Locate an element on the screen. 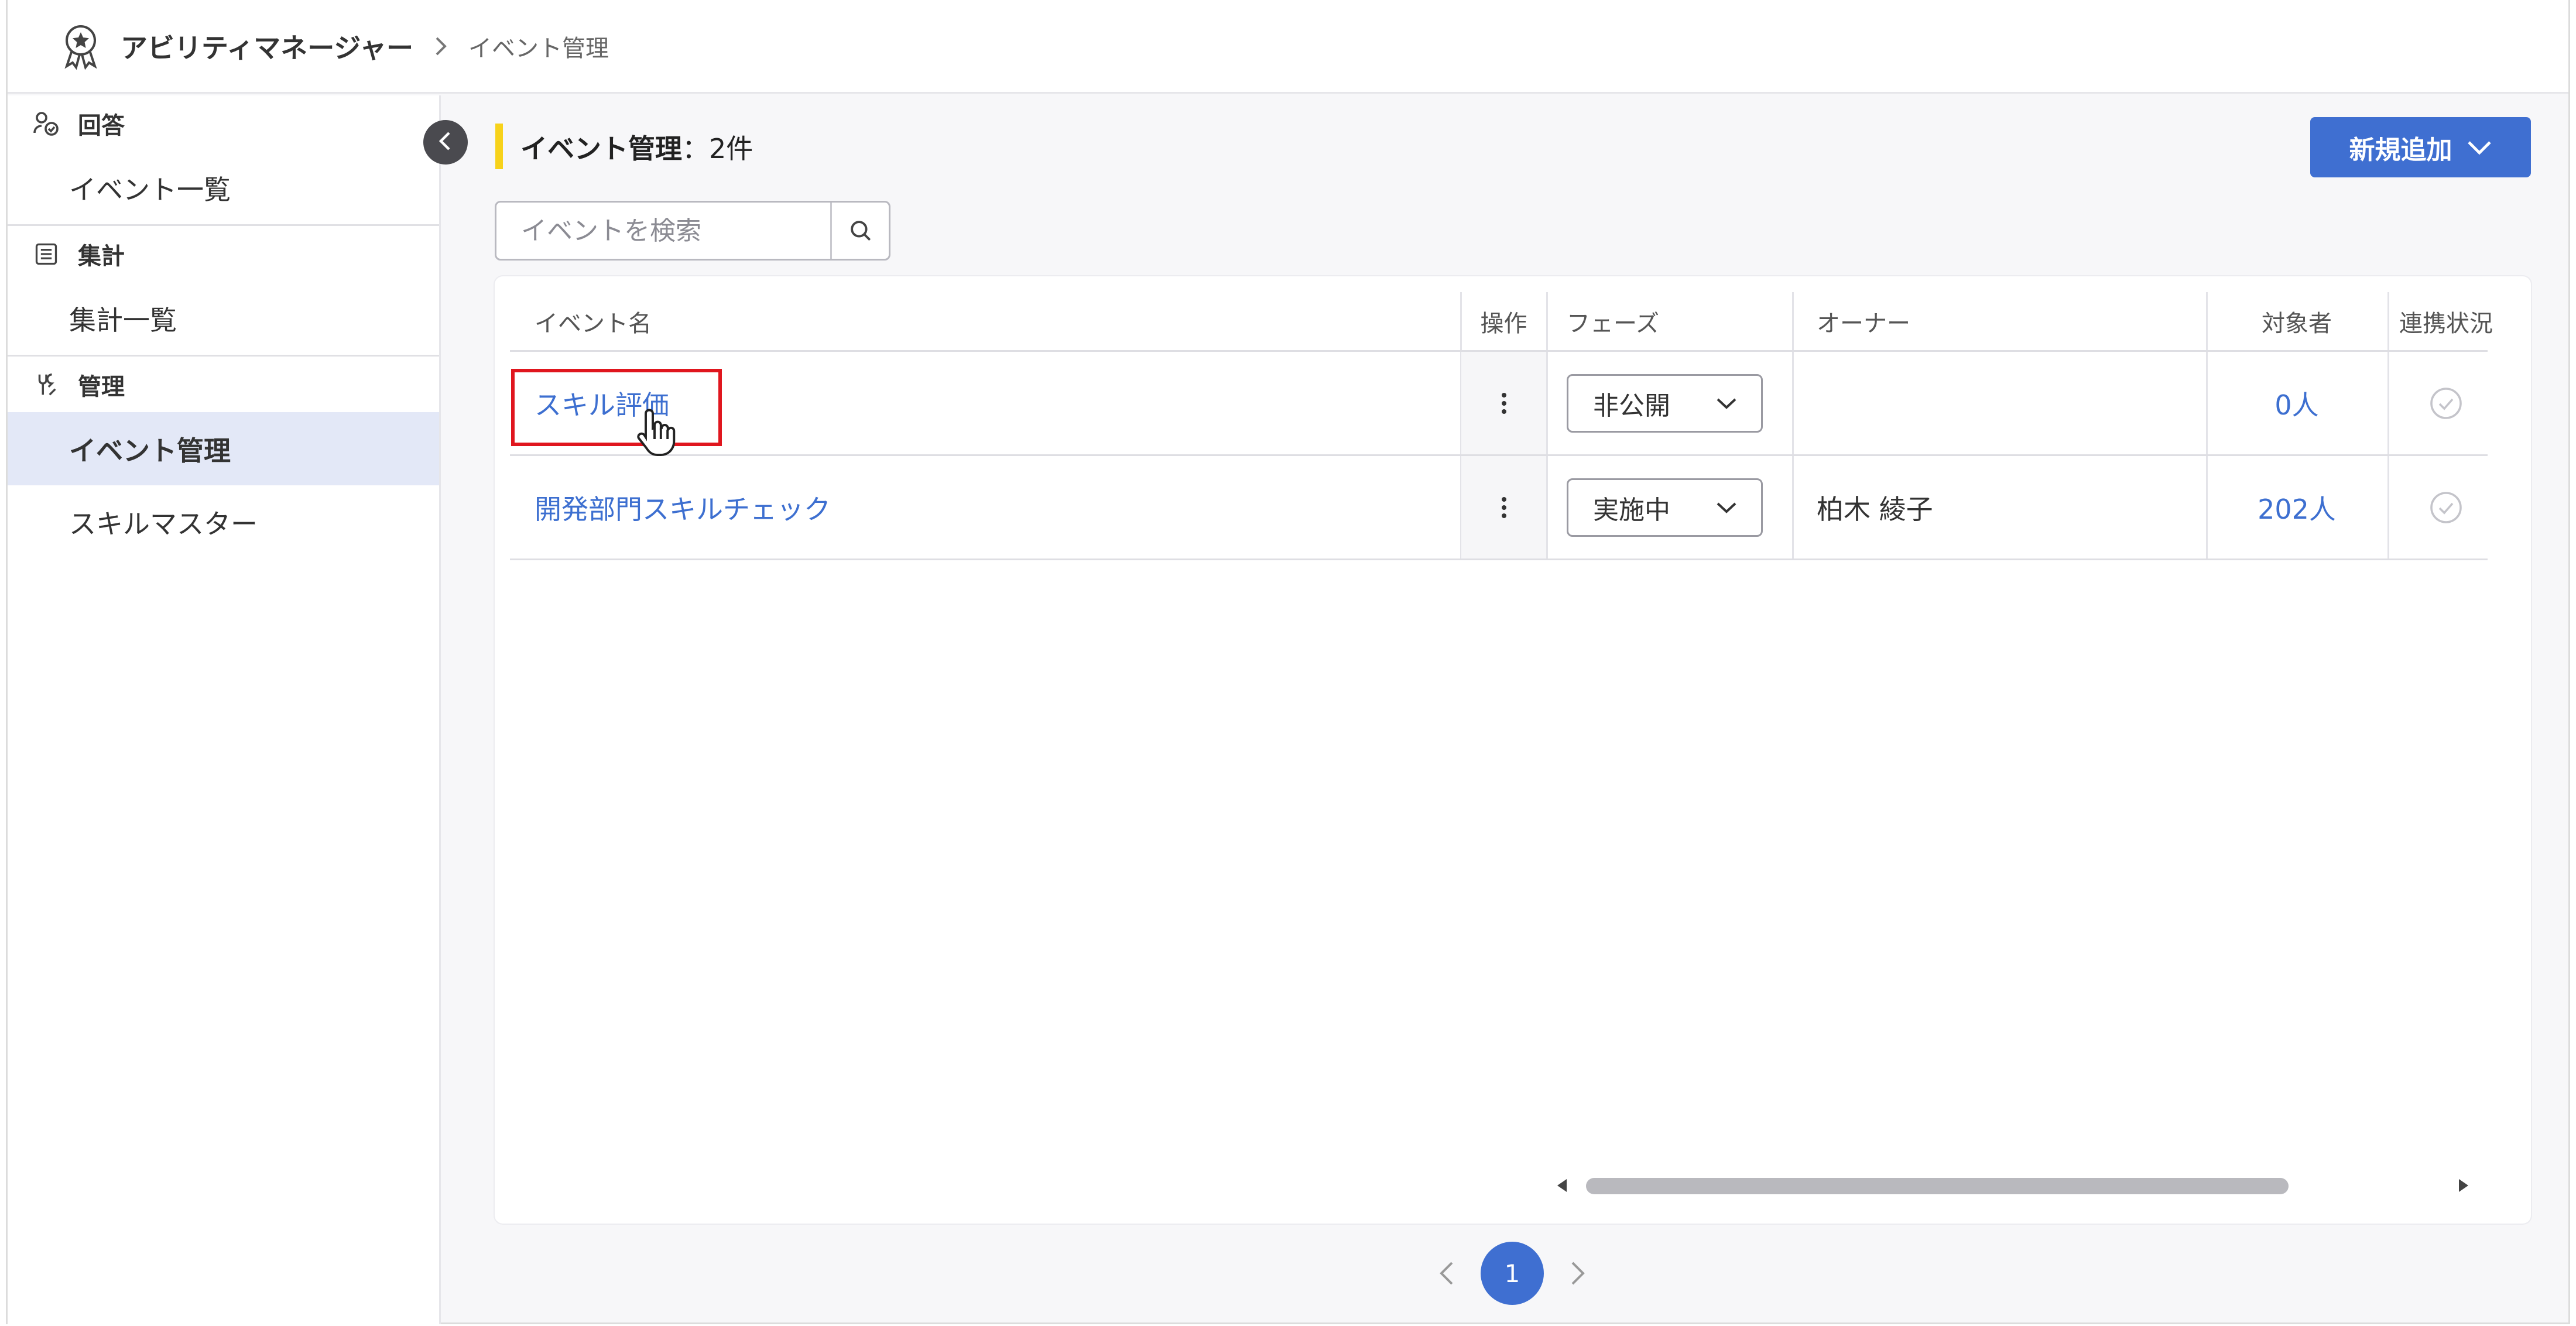 The height and width of the screenshot is (1326, 2576). chevron-right-icon is located at coordinates (441, 46).